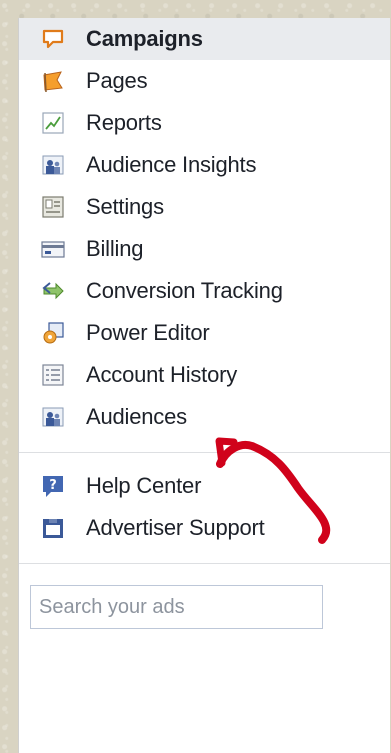 The height and width of the screenshot is (753, 391). Describe the element at coordinates (53, 39) in the screenshot. I see `campaigns-icon` at that location.